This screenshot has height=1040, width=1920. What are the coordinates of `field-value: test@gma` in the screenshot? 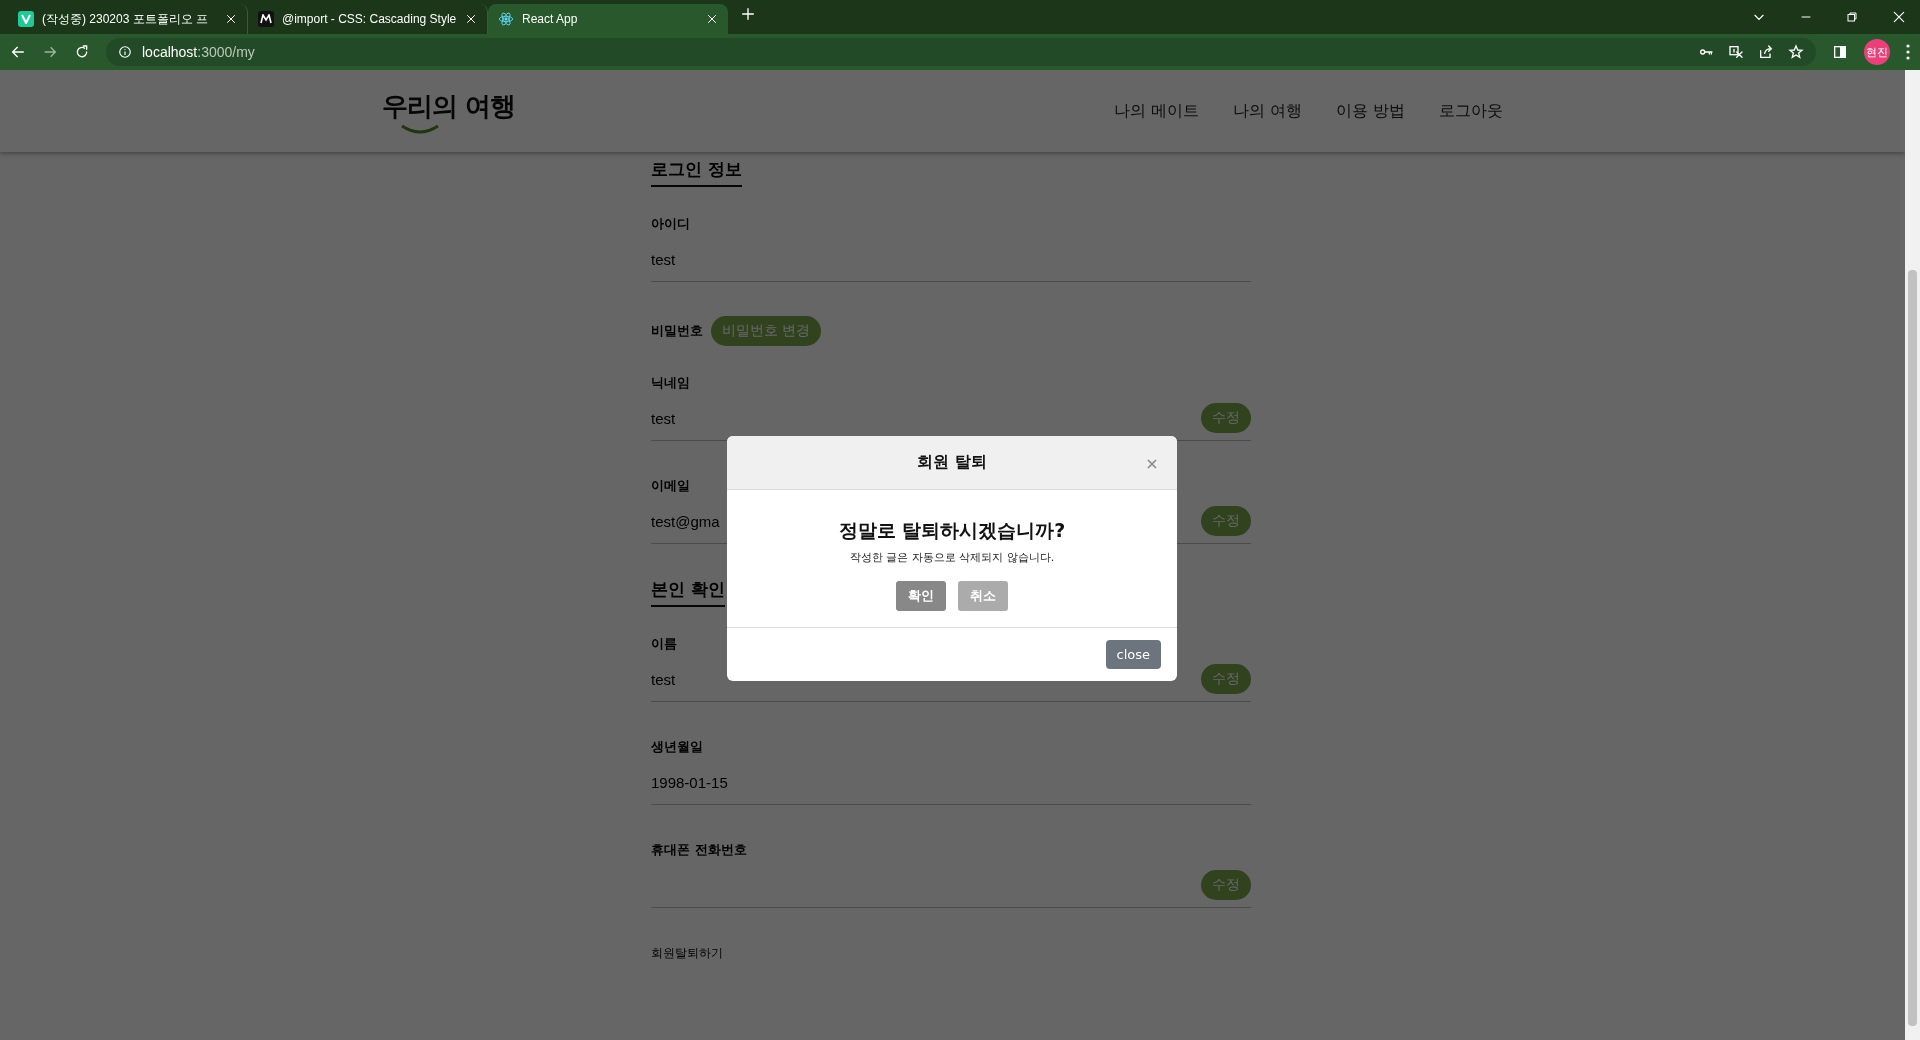 It's located at (685, 521).